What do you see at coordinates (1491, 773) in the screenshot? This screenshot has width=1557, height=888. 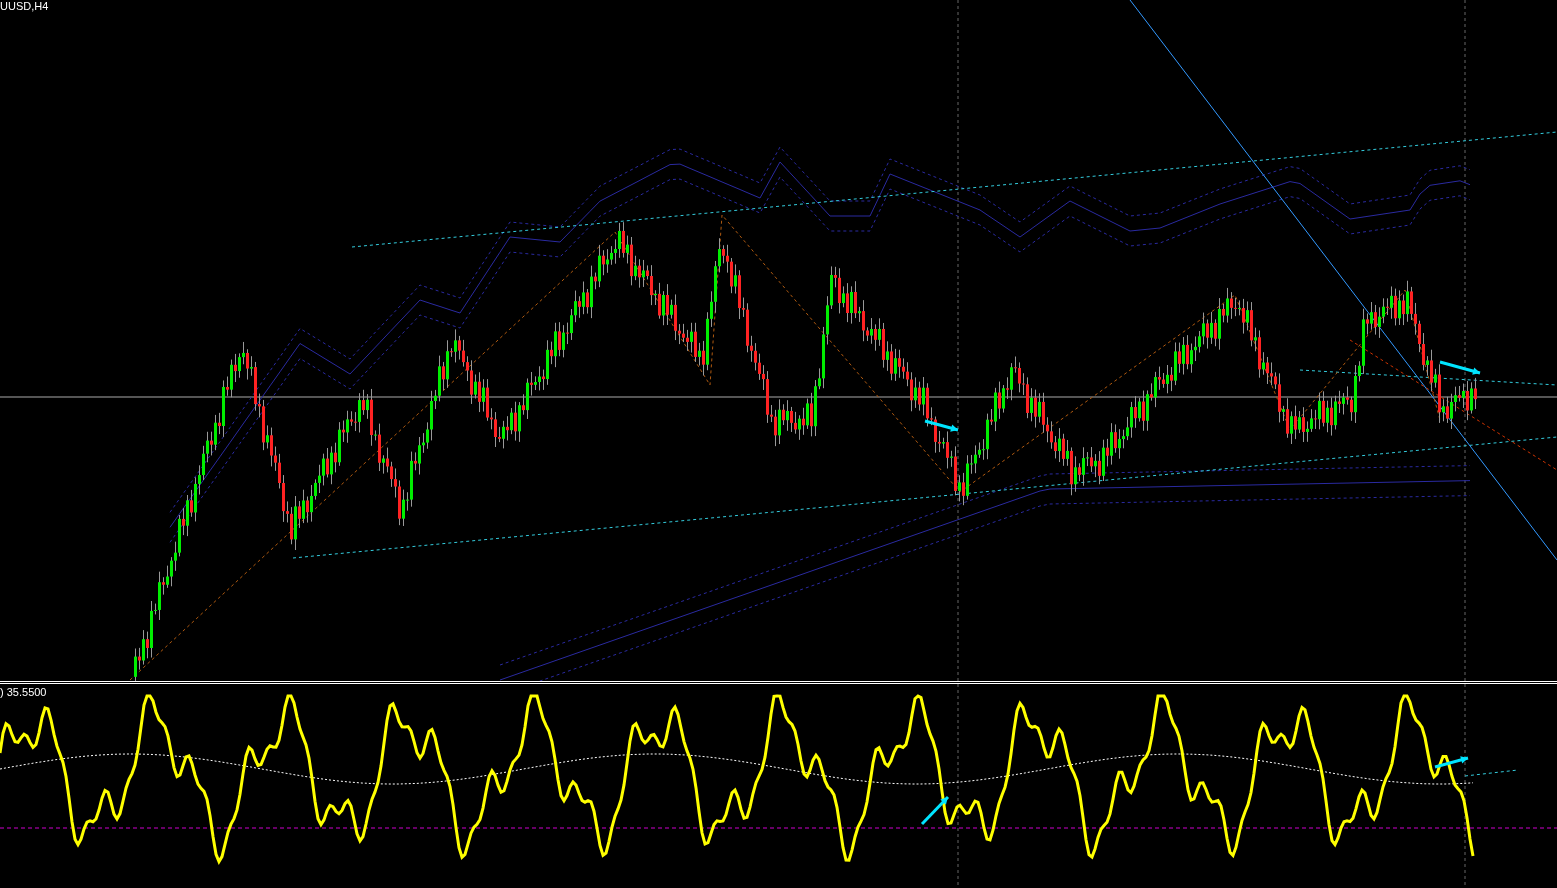 I see `trend-line` at bounding box center [1491, 773].